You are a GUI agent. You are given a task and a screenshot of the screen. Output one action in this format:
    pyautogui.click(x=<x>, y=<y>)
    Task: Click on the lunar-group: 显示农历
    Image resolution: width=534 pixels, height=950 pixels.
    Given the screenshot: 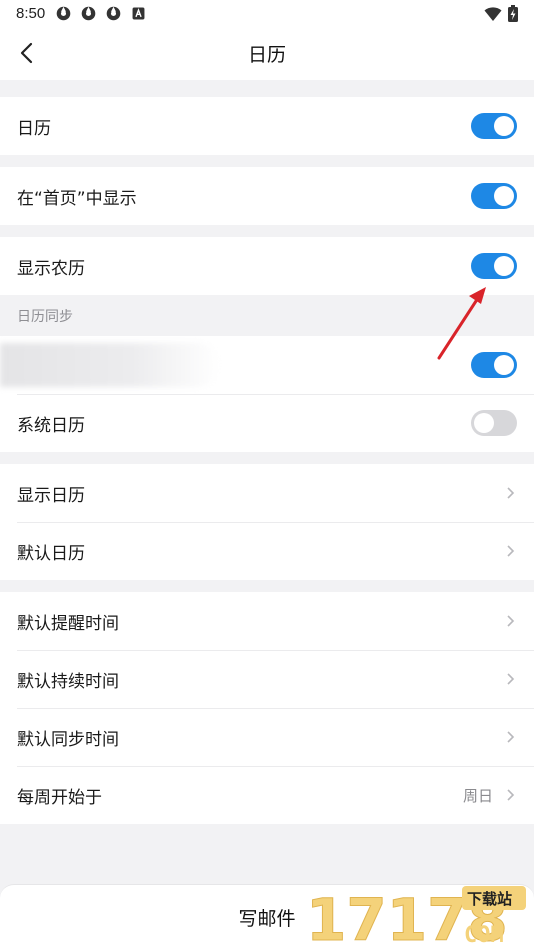 What is the action you would take?
    pyautogui.click(x=267, y=266)
    